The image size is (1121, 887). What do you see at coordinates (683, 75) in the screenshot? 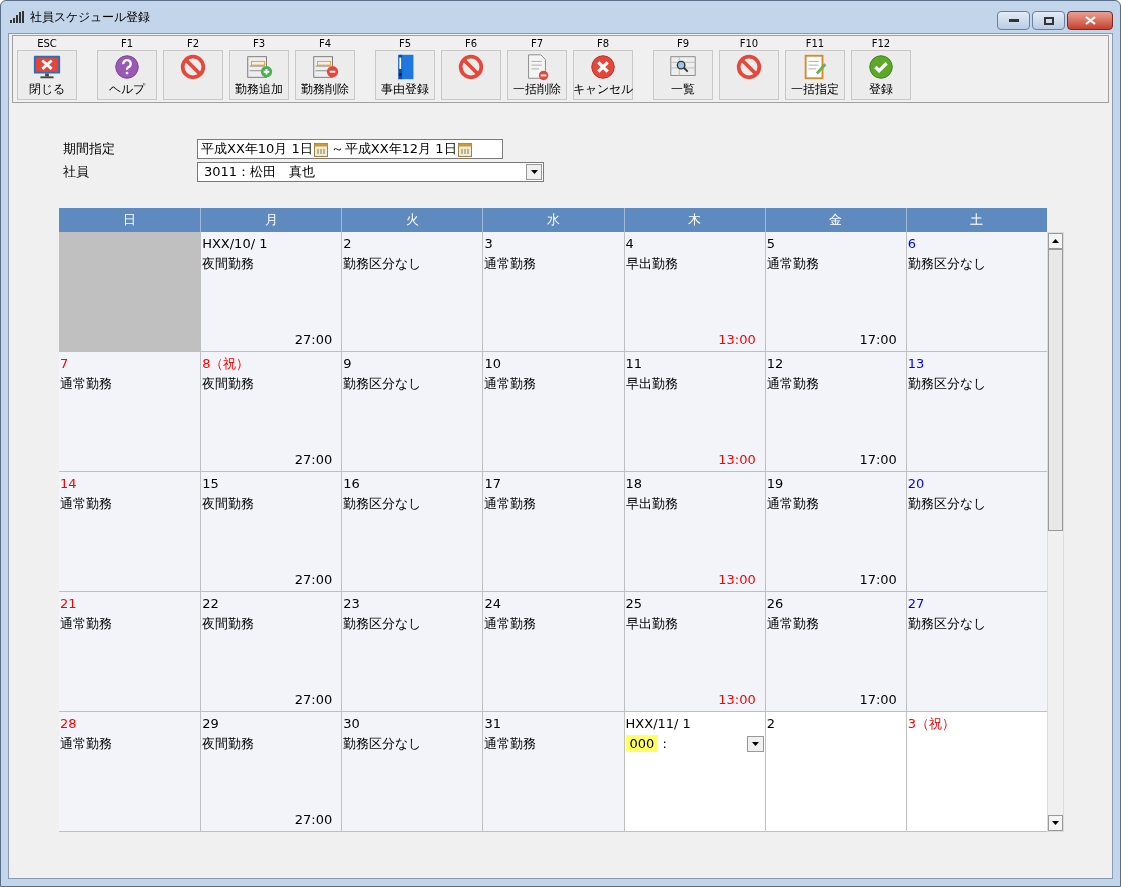
I see `toolbar-button: 一覧` at bounding box center [683, 75].